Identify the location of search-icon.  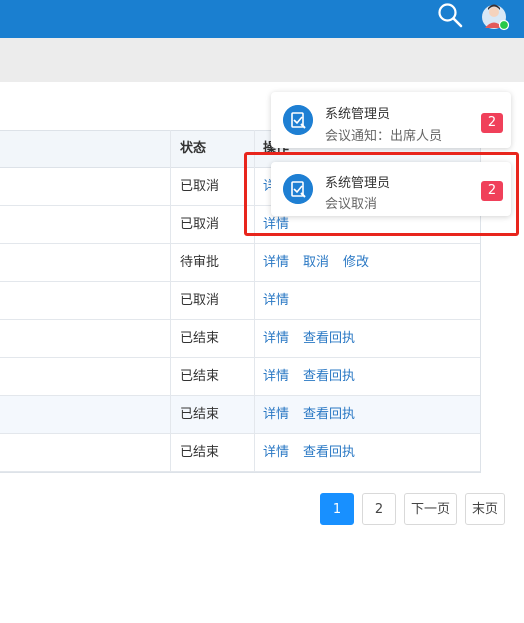
(450, 15).